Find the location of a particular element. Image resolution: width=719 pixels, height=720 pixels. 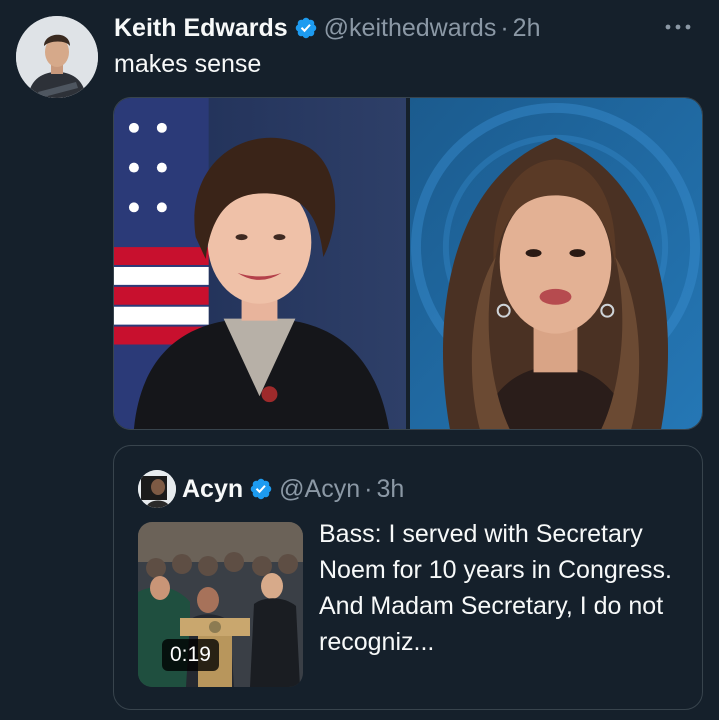

author-avatar is located at coordinates (57, 57).